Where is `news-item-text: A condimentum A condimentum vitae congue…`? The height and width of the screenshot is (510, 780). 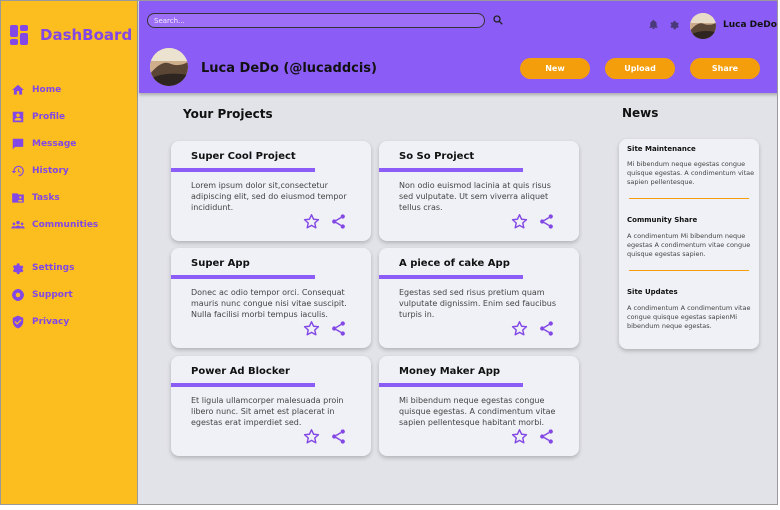
news-item-text: A condimentum A condimentum vitae congue… is located at coordinates (689, 317).